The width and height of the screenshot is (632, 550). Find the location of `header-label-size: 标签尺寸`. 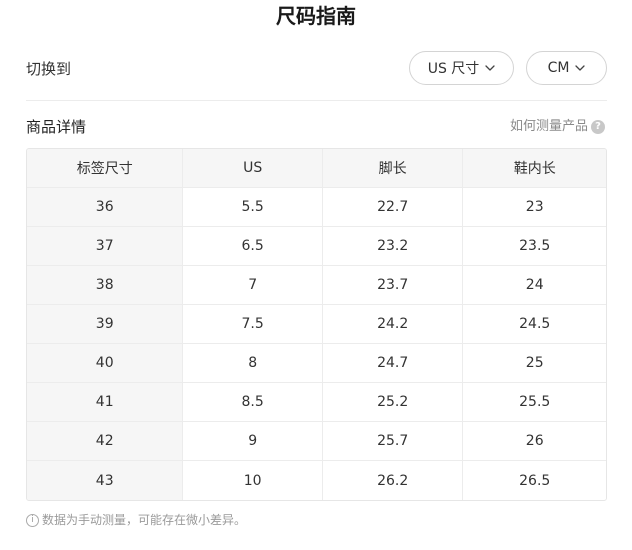

header-label-size: 标签尺寸 is located at coordinates (105, 168).